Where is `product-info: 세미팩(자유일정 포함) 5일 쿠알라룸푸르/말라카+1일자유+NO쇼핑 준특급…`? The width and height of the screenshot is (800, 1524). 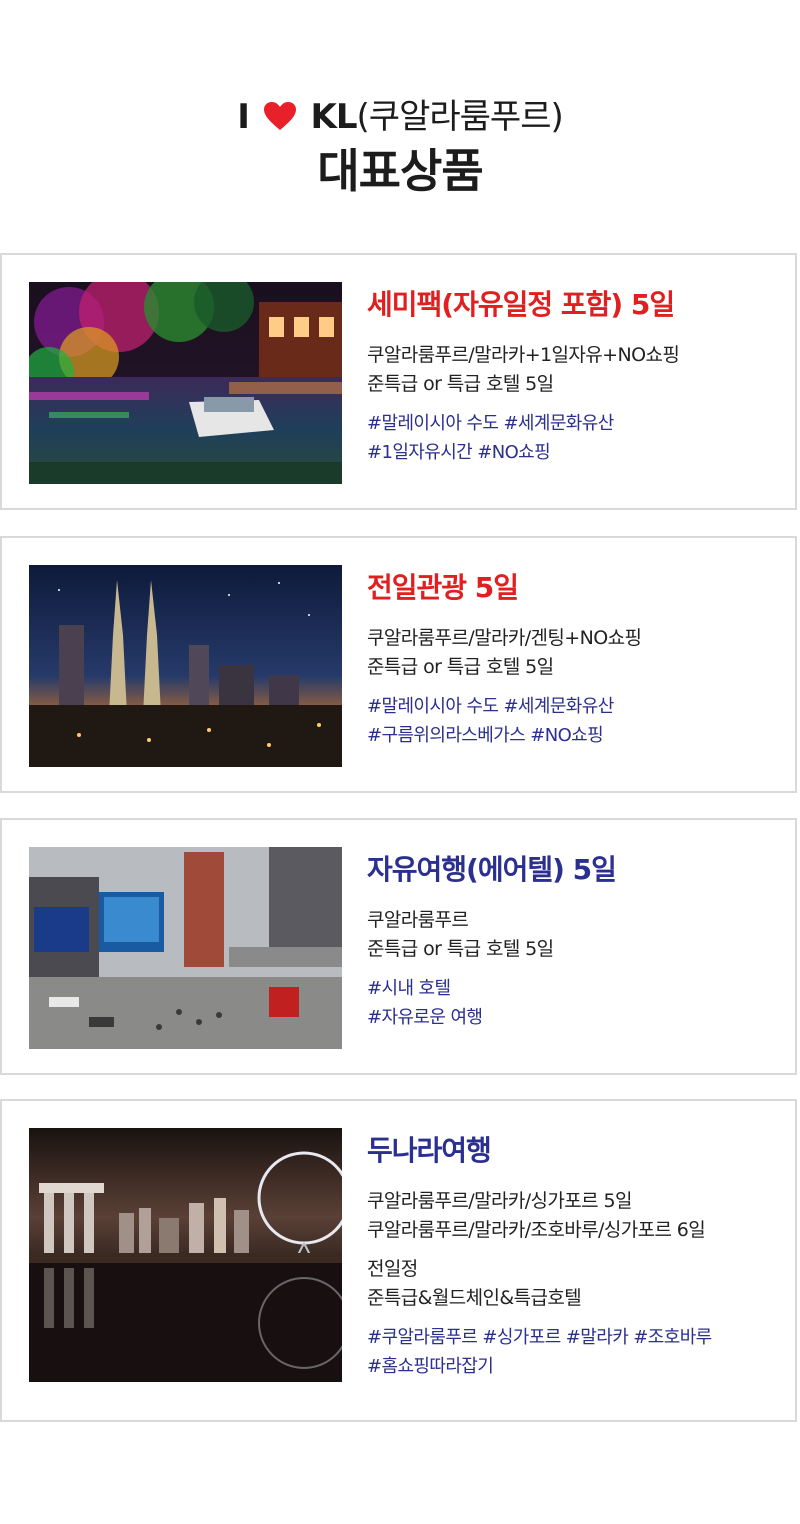
product-info: 세미팩(자유일정 포함) 5일 쿠알라룸푸르/말라카+1일자유+NO쇼핑 준특급… is located at coordinates (576, 377).